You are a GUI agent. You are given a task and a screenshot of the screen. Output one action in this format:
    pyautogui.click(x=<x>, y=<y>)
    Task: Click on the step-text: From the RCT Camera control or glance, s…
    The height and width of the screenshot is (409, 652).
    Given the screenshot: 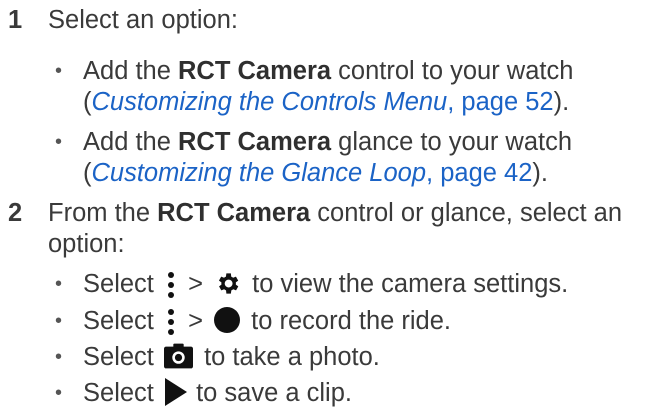 What is the action you would take?
    pyautogui.click(x=335, y=228)
    